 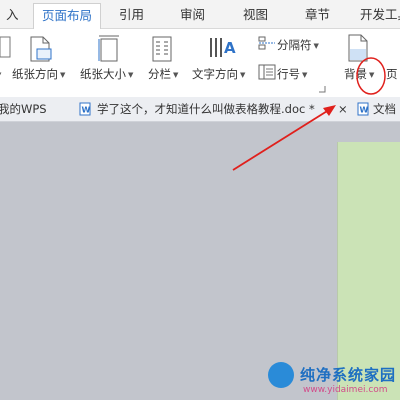 I want to click on annotation-overlay, so click(x=309, y=114).